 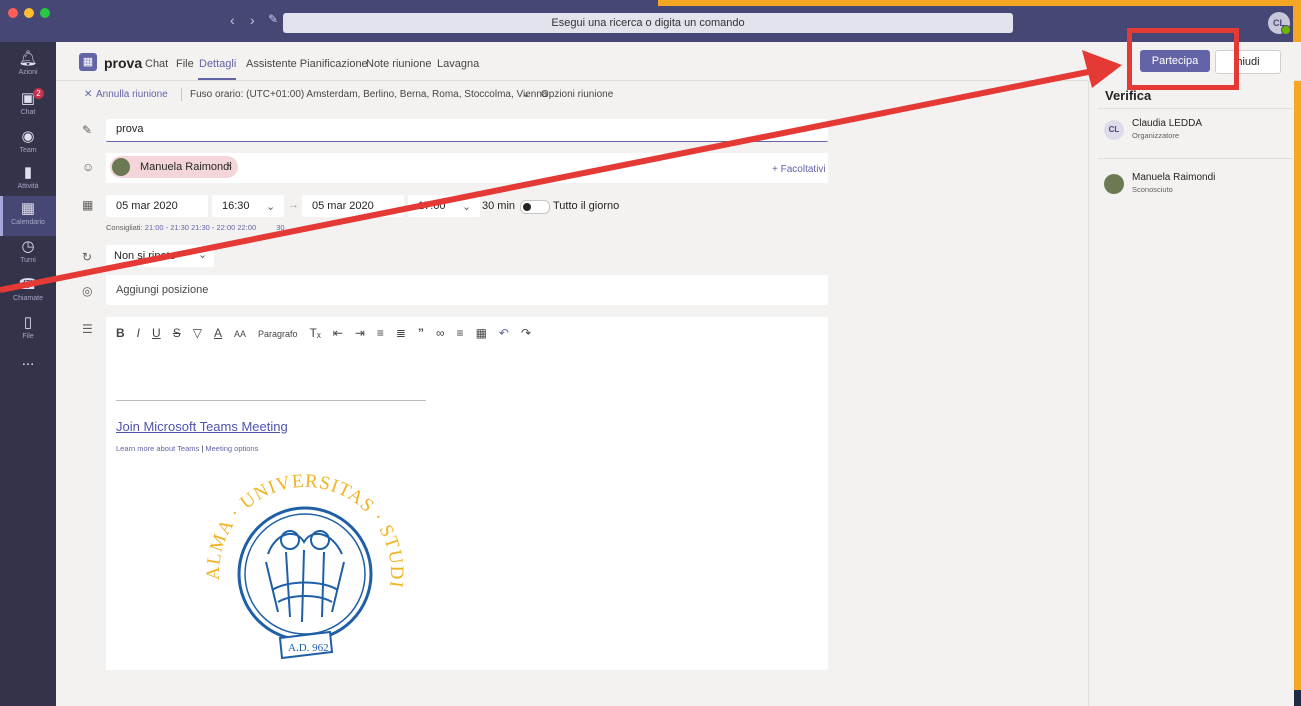 What do you see at coordinates (28, 144) in the screenshot?
I see `rail-item-team: ◉ Team` at bounding box center [28, 144].